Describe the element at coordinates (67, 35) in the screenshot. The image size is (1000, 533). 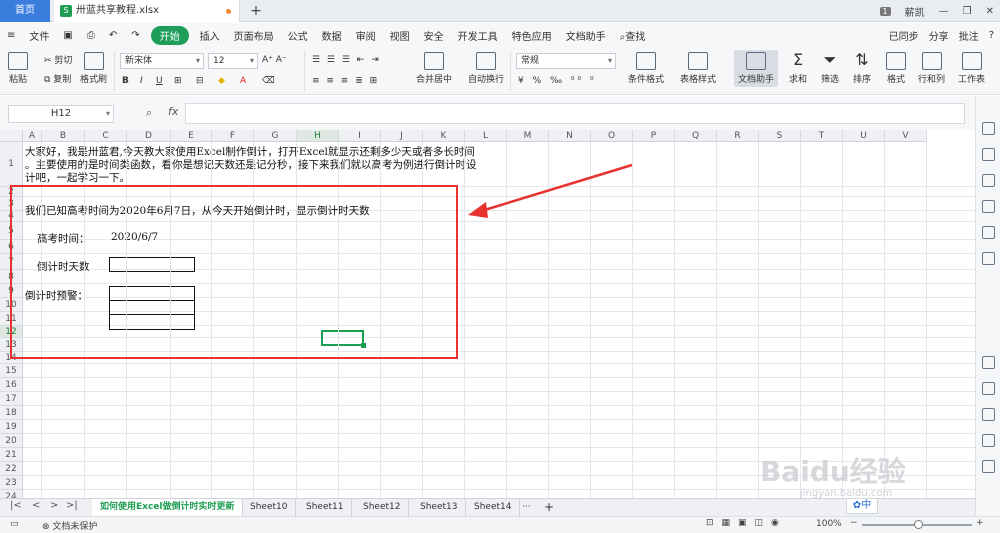
I see `save-icon: ▣` at that location.